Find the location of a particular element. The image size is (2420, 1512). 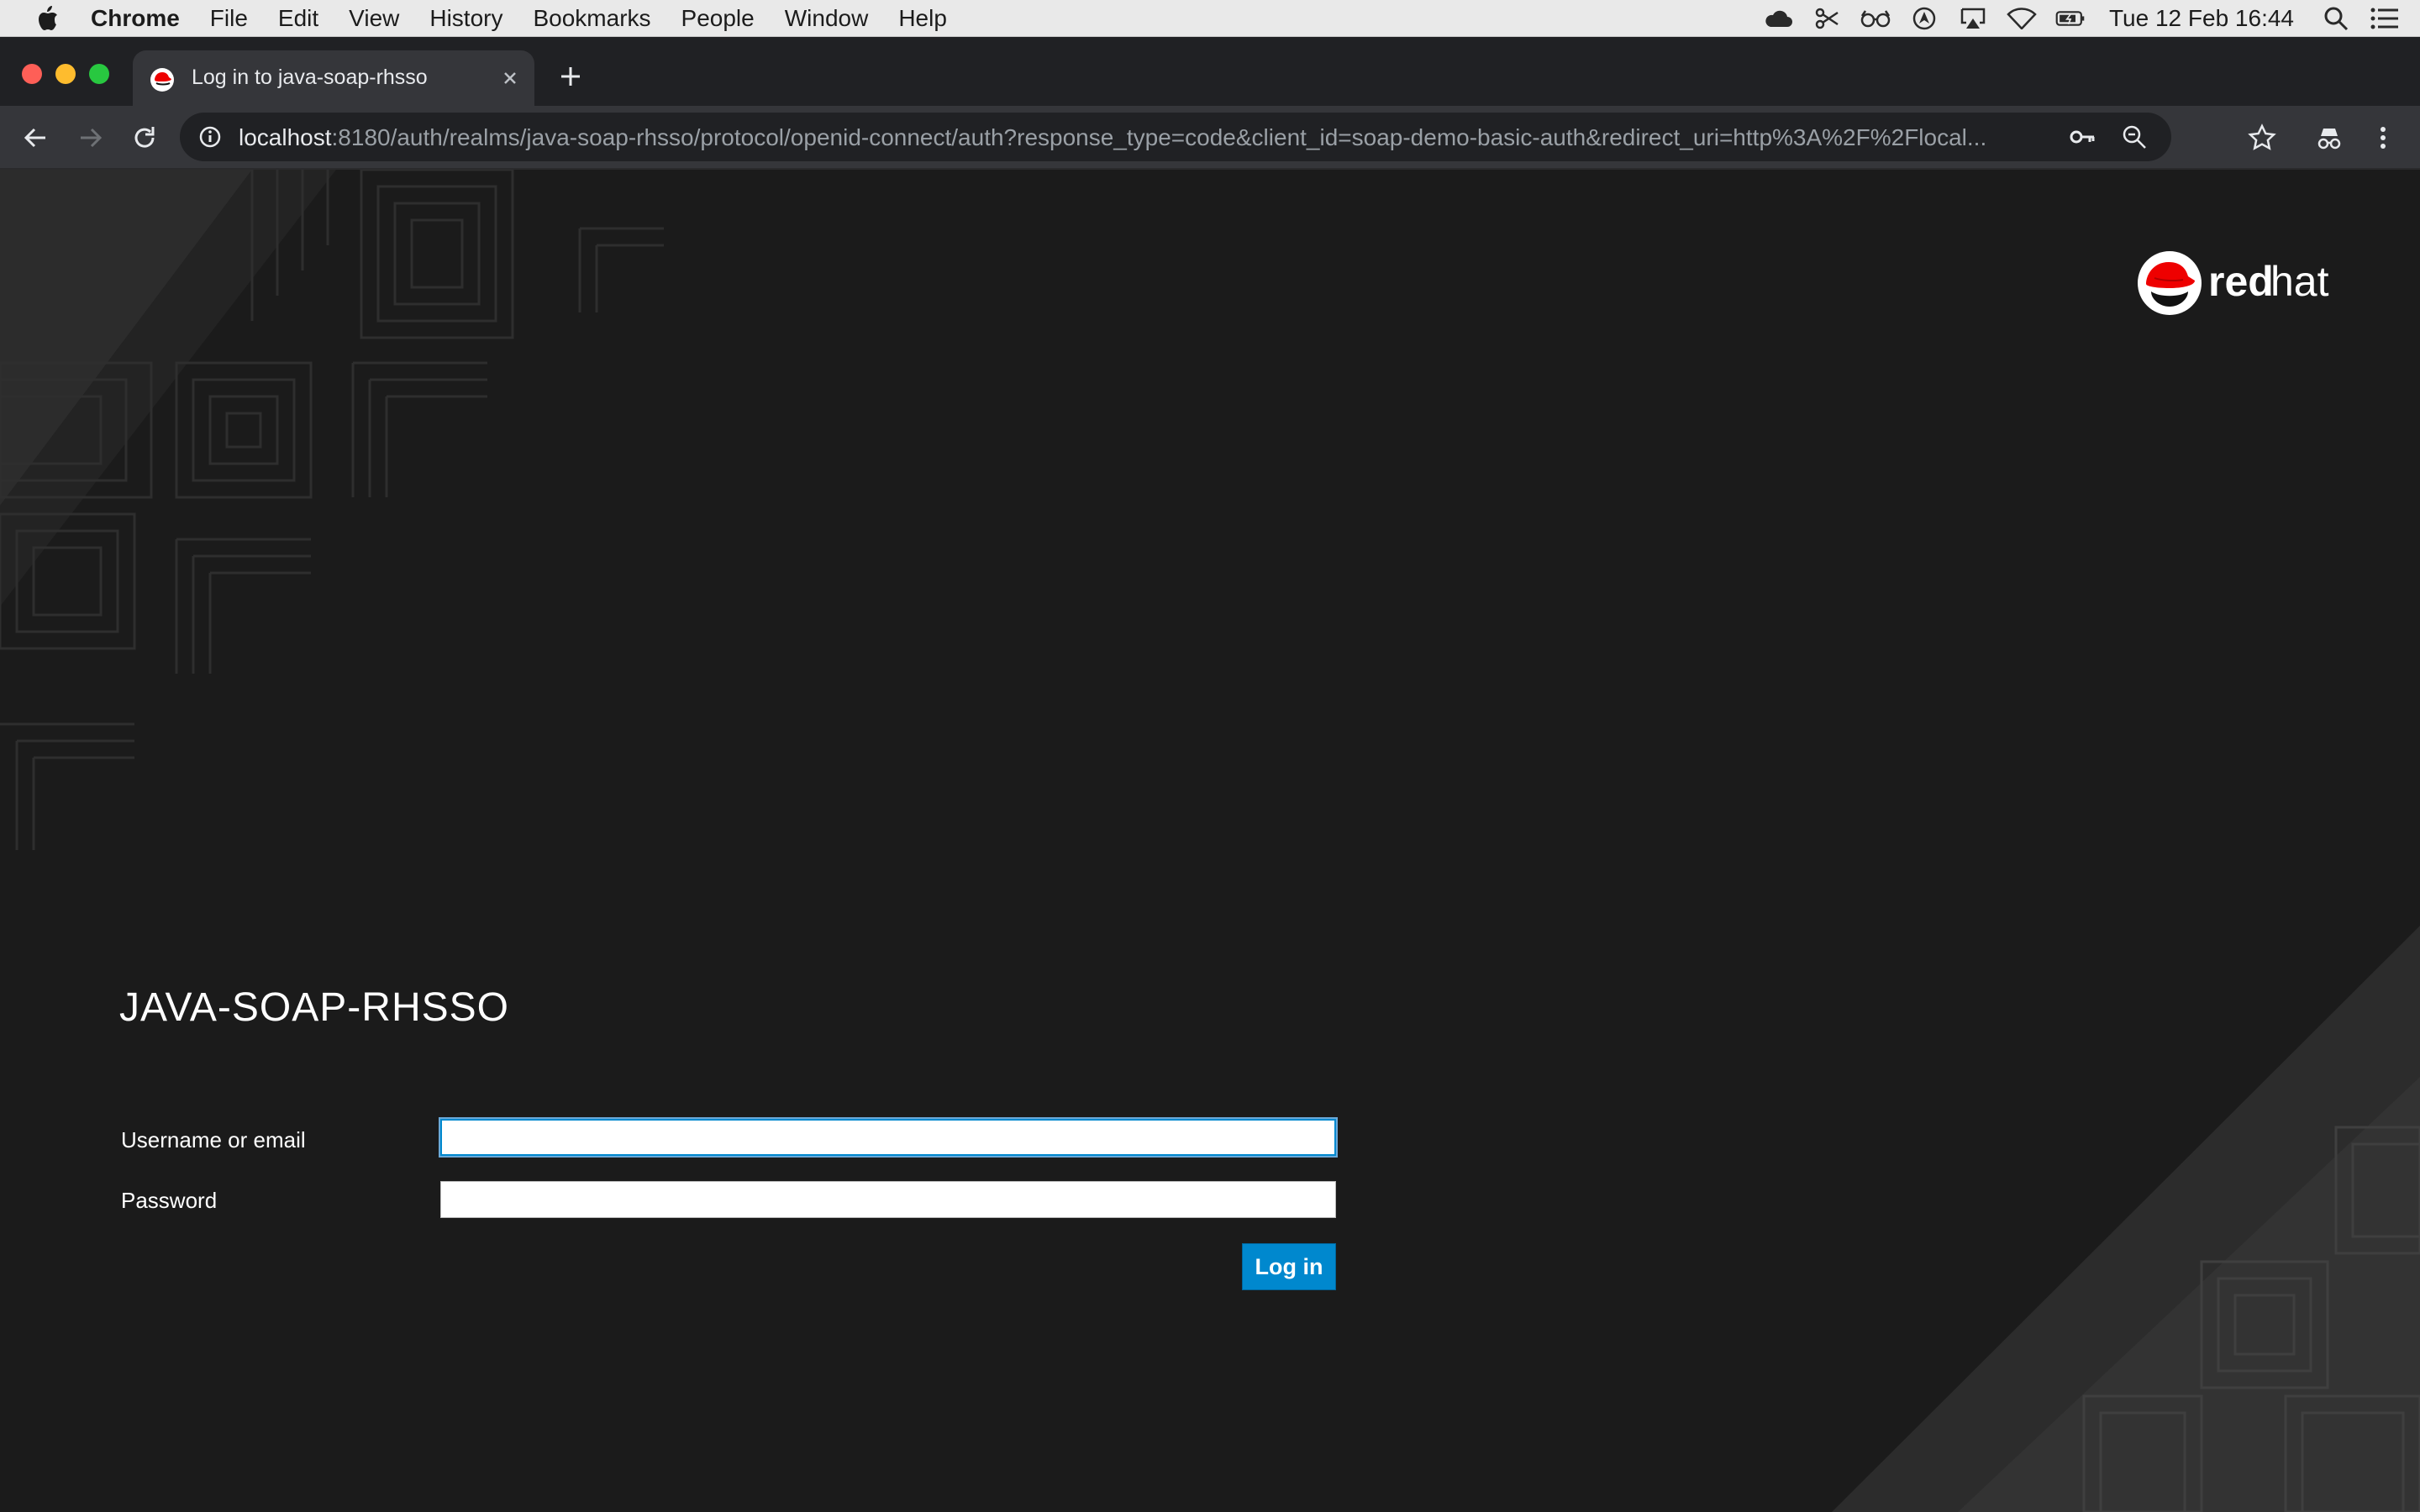

bookmark-star-icon is located at coordinates (2262, 138).